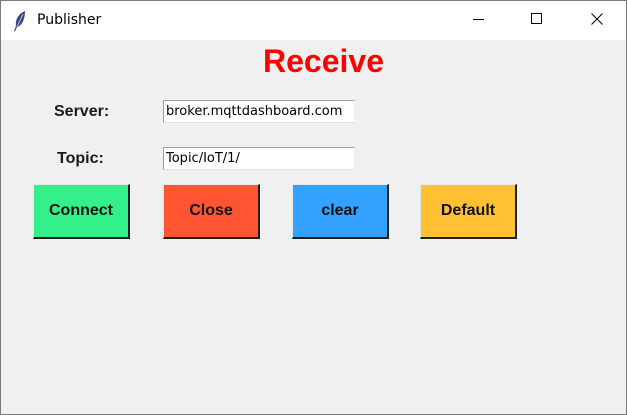 The image size is (627, 415). What do you see at coordinates (80, 158) in the screenshot?
I see `topic-label: Topic:` at bounding box center [80, 158].